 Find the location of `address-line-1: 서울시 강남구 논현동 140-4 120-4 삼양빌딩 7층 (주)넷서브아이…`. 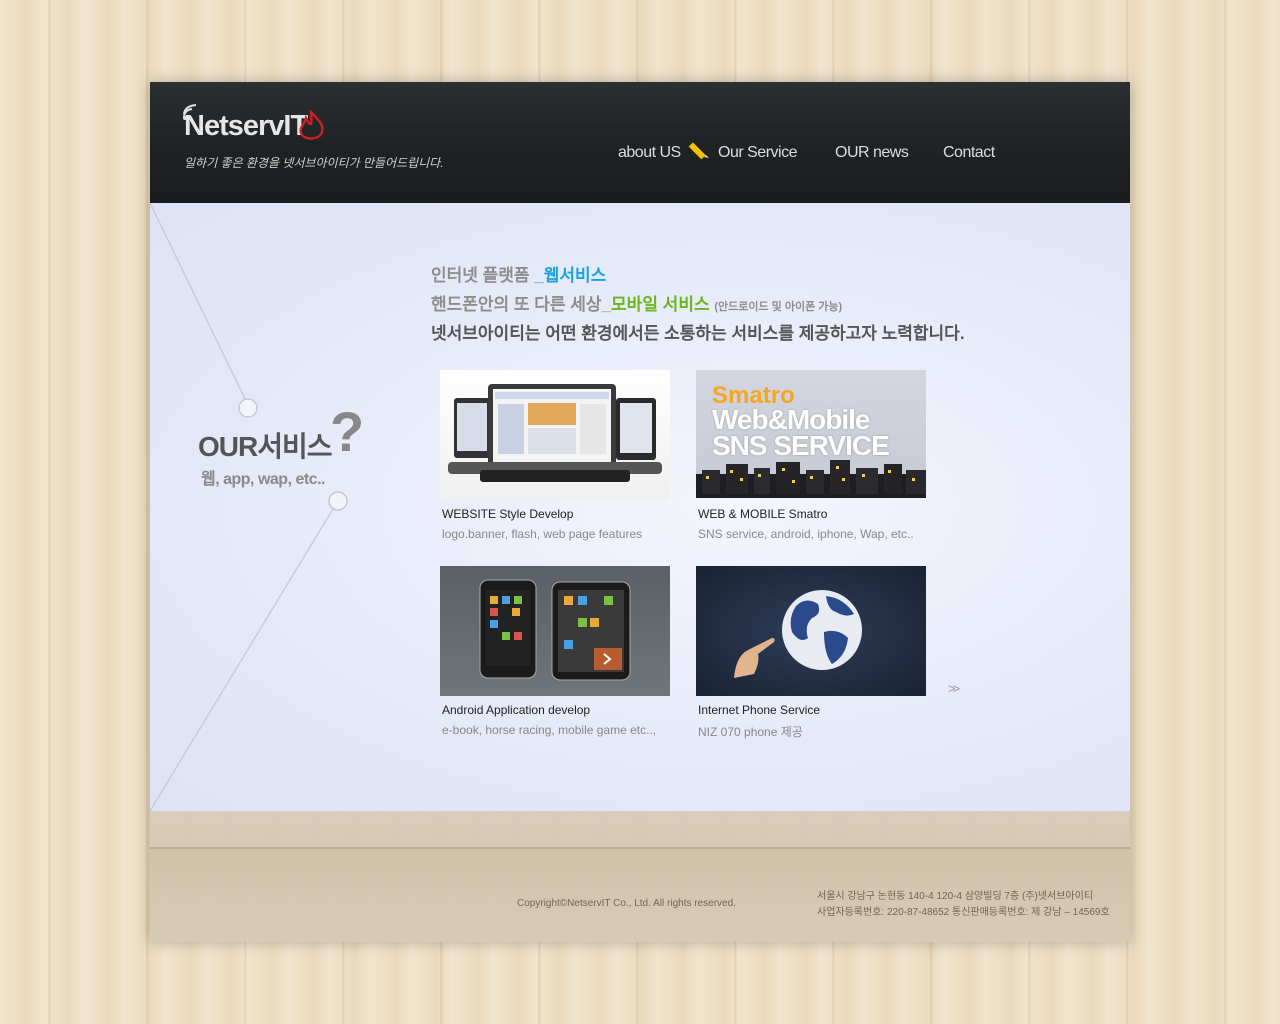

address-line-1: 서울시 강남구 논현동 140-4 120-4 삼양빌딩 7층 (주)넷서브아이… is located at coordinates (955, 896).